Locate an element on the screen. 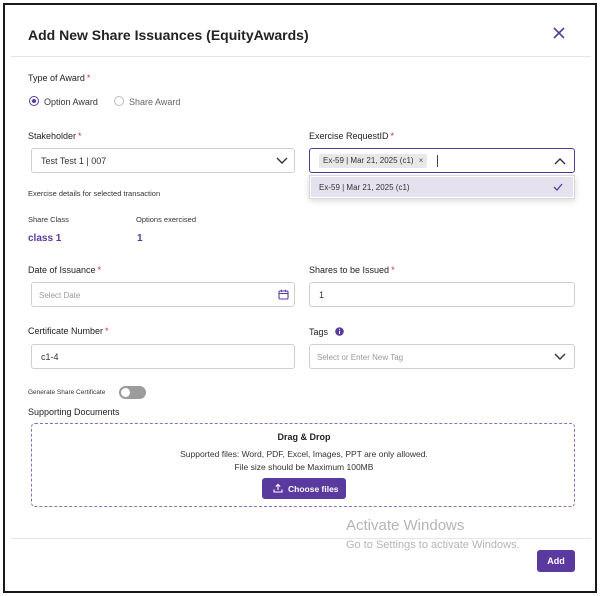 This screenshot has width=600, height=596. date-of-issuance-input: Select Date is located at coordinates (163, 294).